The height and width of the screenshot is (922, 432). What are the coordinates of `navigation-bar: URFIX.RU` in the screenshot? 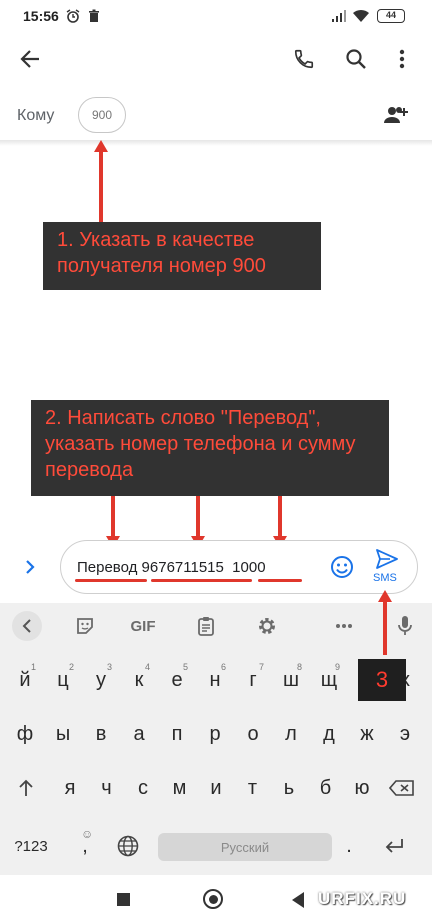 It's located at (216, 898).